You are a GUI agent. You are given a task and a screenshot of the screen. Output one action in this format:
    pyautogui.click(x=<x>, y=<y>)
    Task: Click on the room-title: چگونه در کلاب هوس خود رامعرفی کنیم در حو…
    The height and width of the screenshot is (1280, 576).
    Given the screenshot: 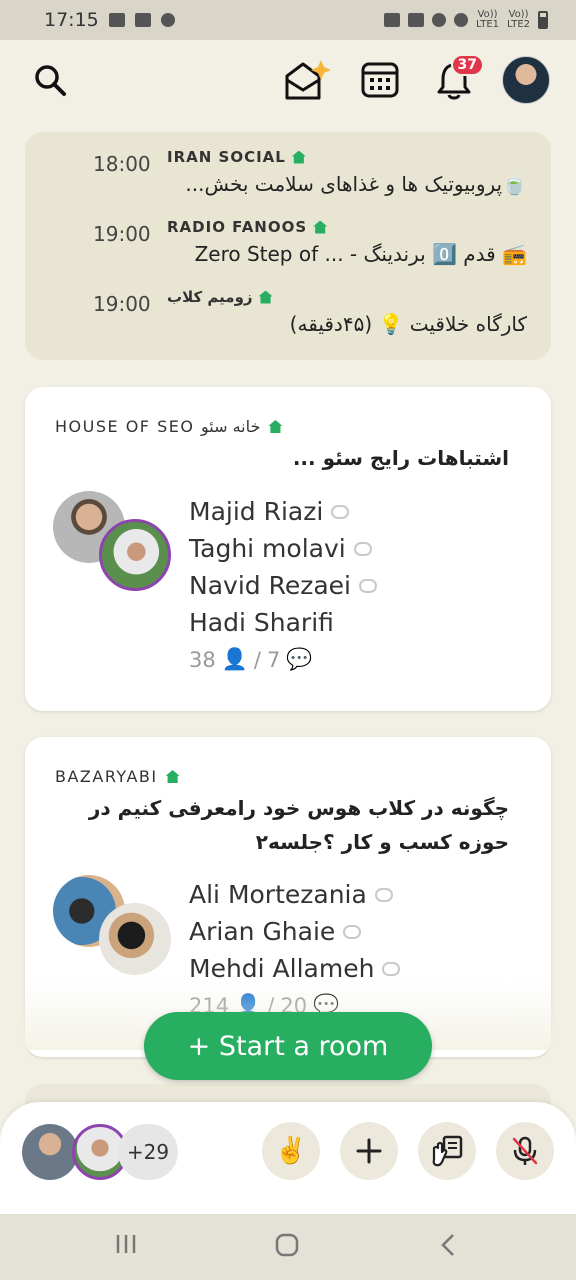 What is the action you would take?
    pyautogui.click(x=298, y=825)
    